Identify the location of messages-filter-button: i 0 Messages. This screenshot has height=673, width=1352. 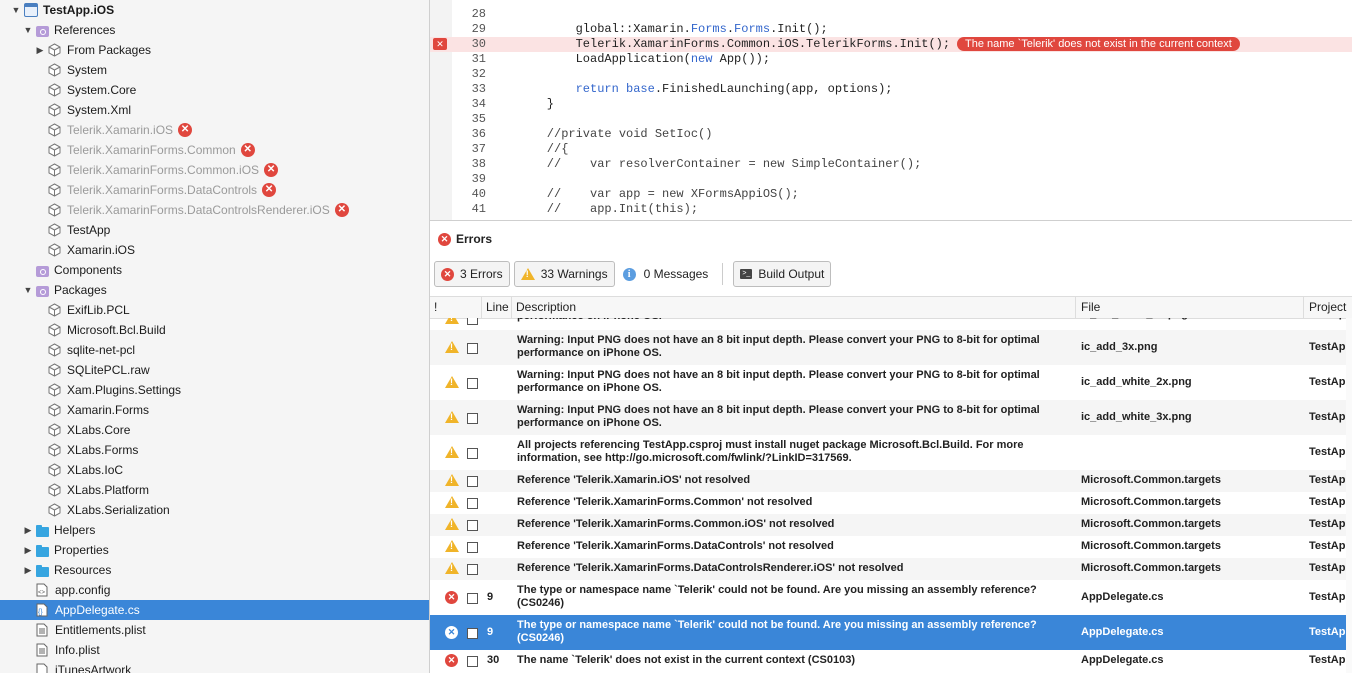
(665, 274).